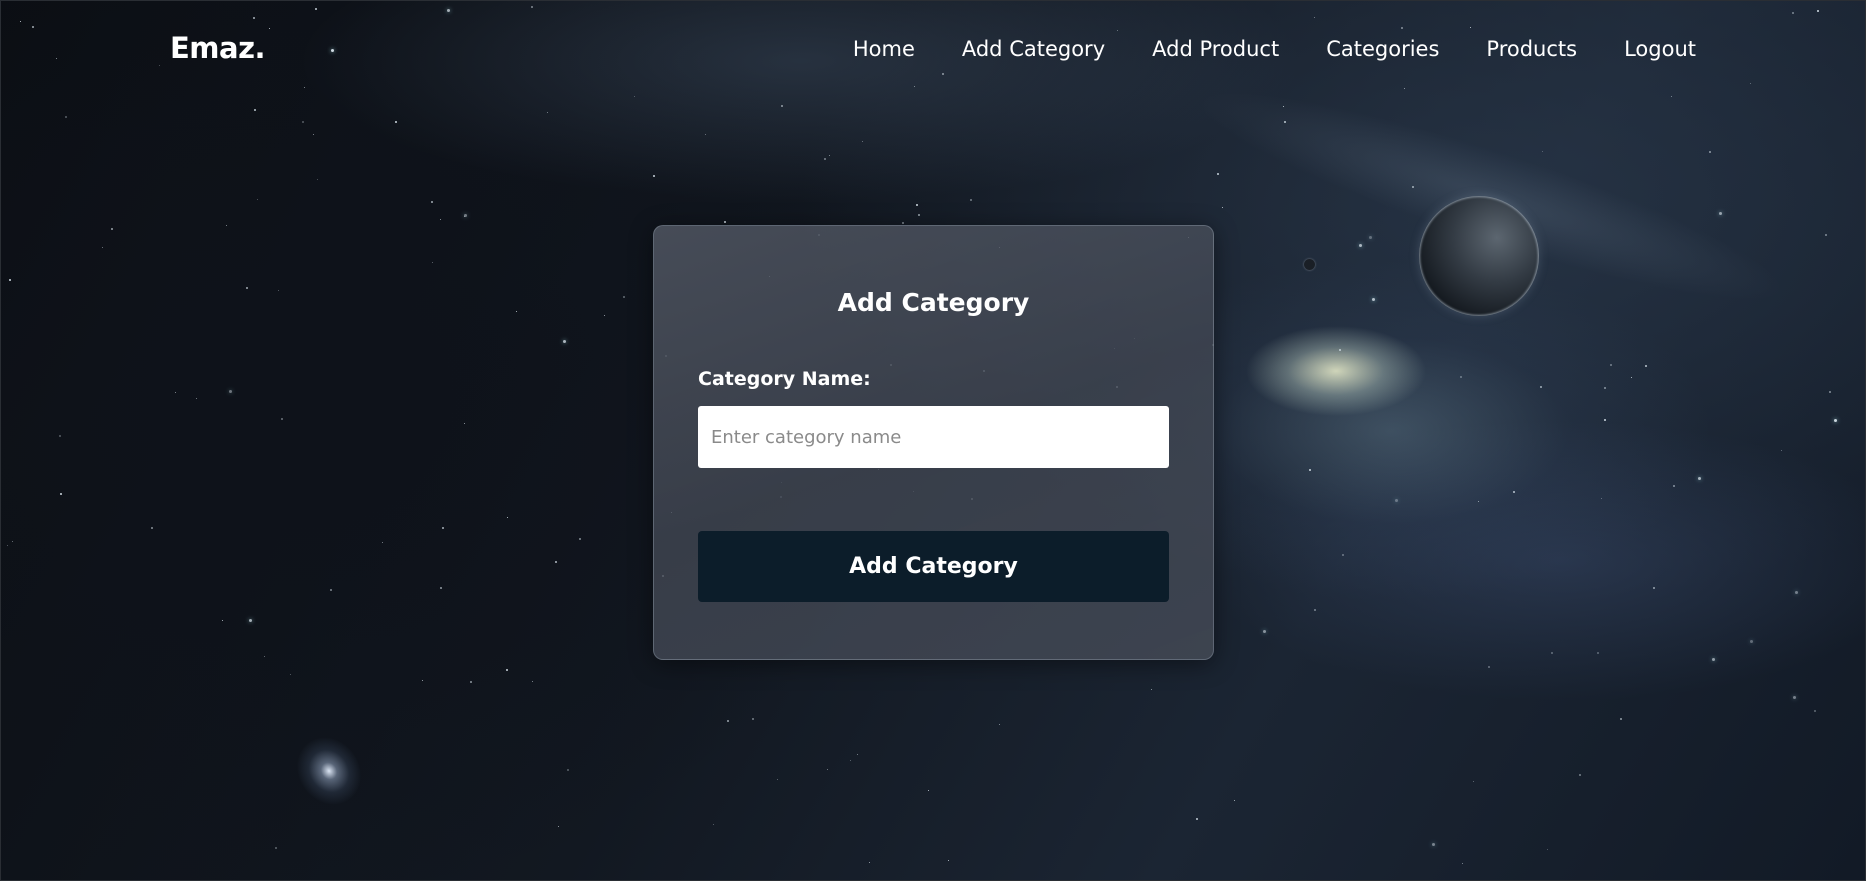  Describe the element at coordinates (933, 566) in the screenshot. I see `add-category-button: Add Category` at that location.